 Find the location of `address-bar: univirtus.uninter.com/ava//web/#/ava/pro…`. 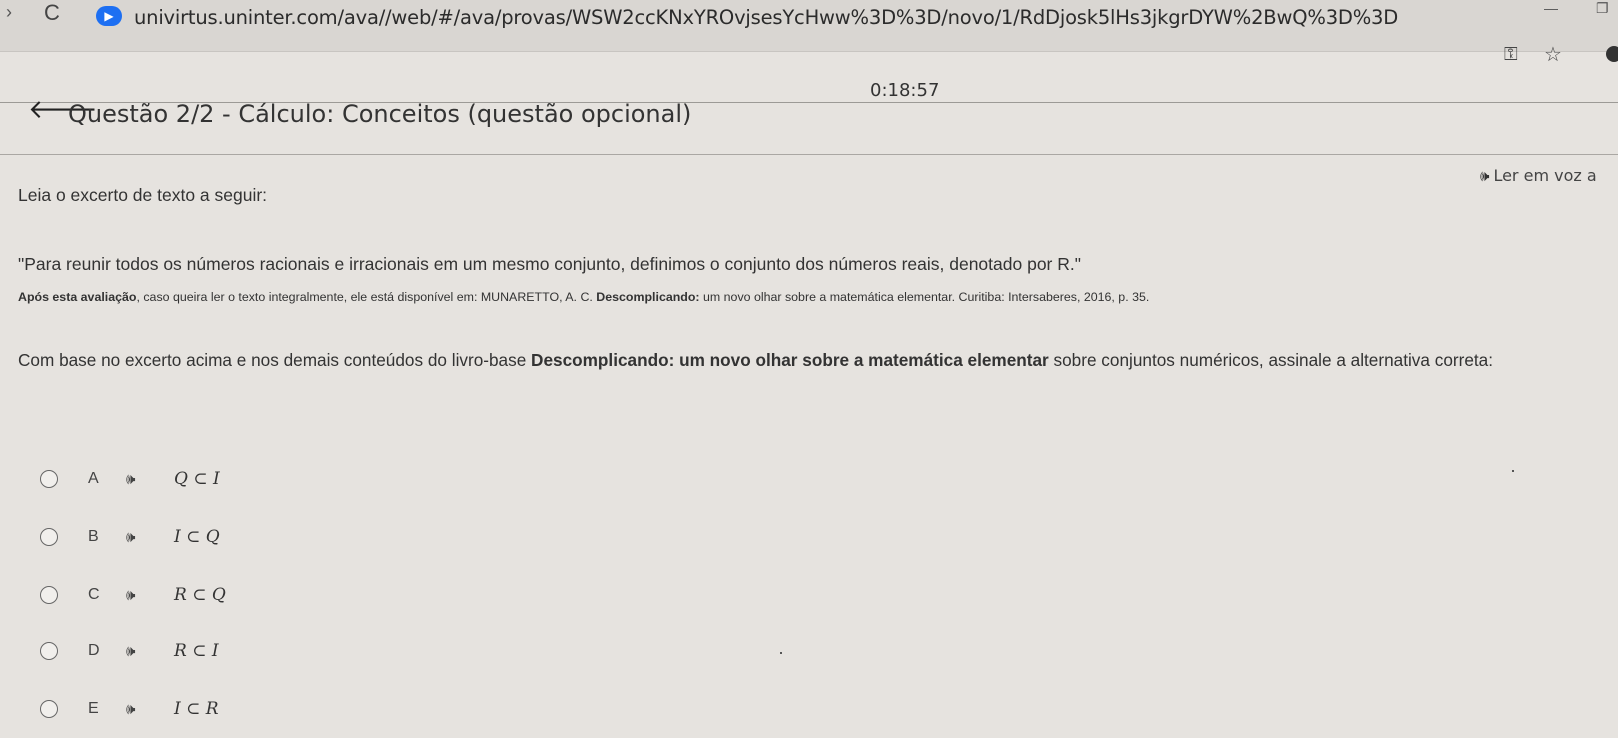

address-bar: univirtus.uninter.com/ava//web/#/ava/pro… is located at coordinates (766, 17).